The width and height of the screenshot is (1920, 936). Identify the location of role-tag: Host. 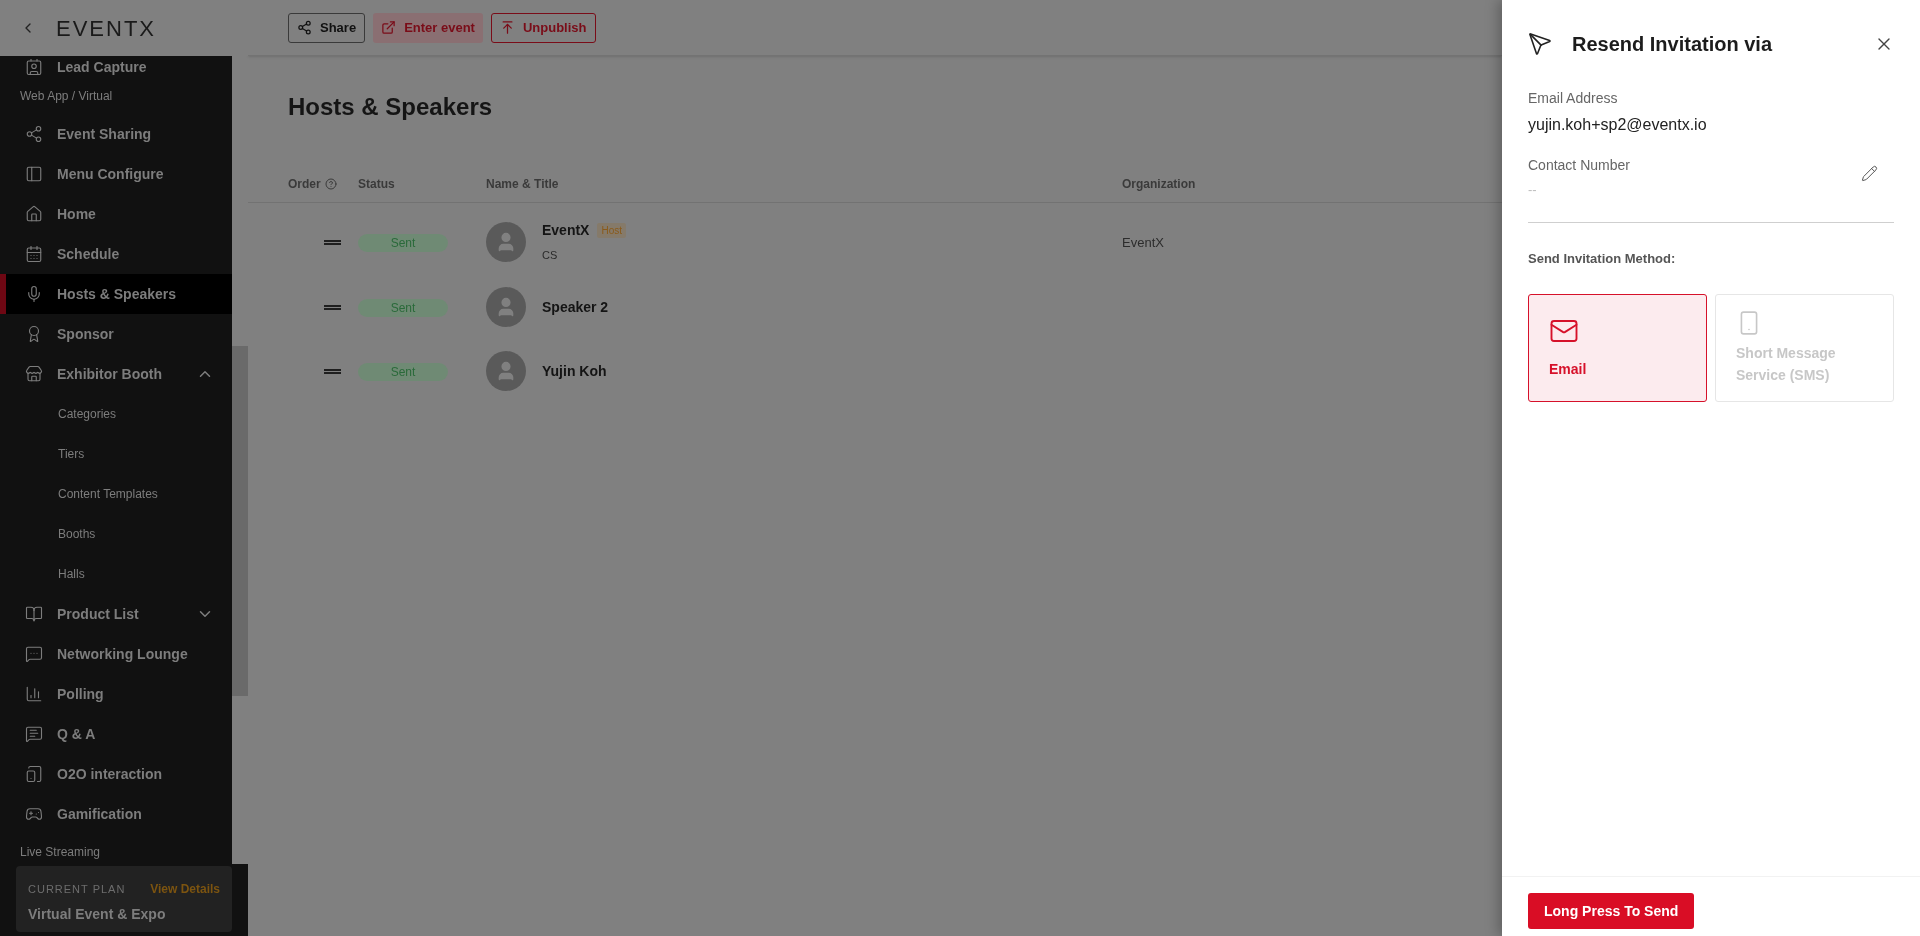
(612, 231).